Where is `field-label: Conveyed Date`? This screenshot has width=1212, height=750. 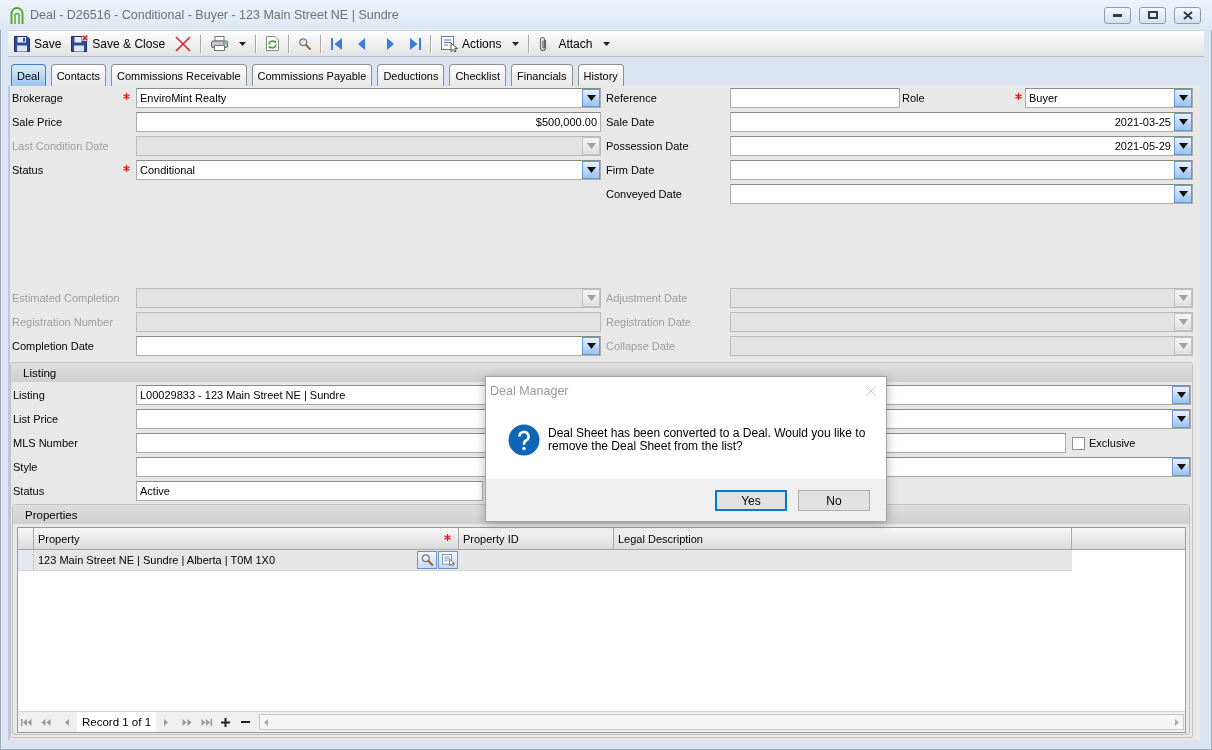
field-label: Conveyed Date is located at coordinates (644, 194).